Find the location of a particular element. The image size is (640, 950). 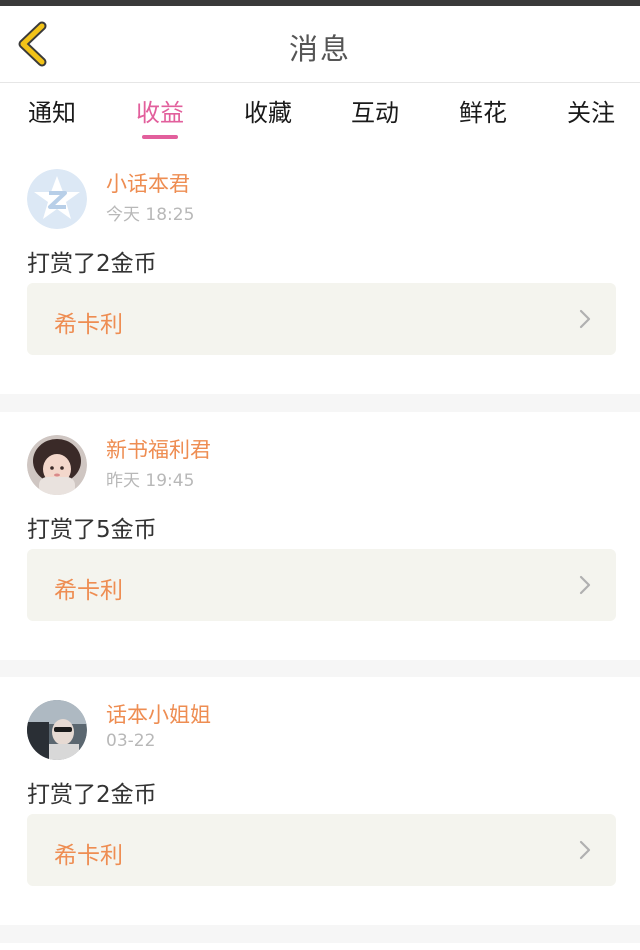

active-tab-indicator is located at coordinates (160, 137).